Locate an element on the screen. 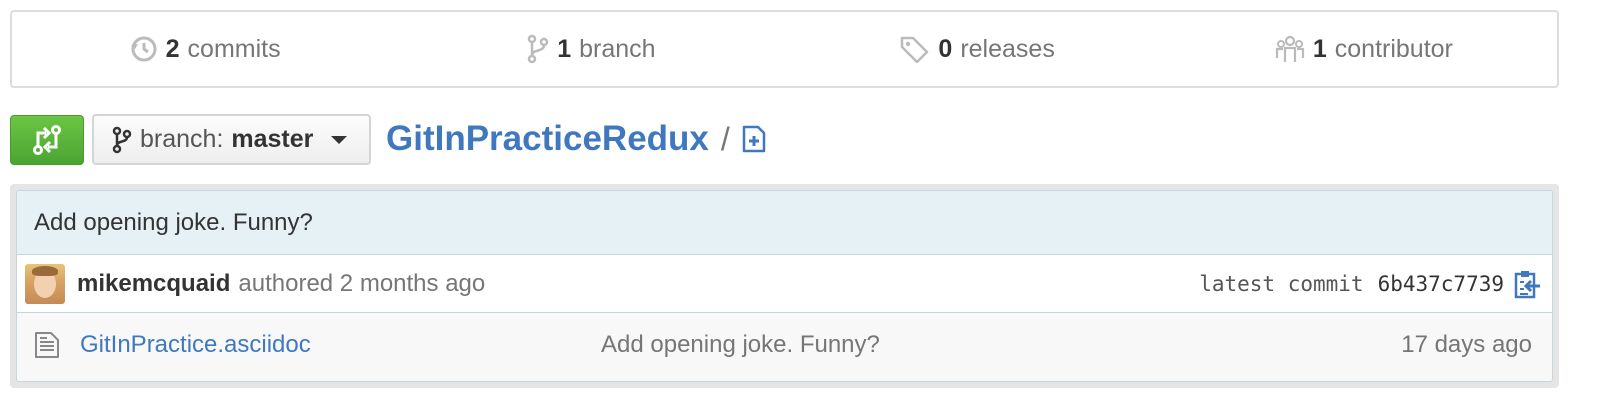 Image resolution: width=1600 pixels, height=408 pixels. repo-name-suffix: Redux is located at coordinates (655, 138).